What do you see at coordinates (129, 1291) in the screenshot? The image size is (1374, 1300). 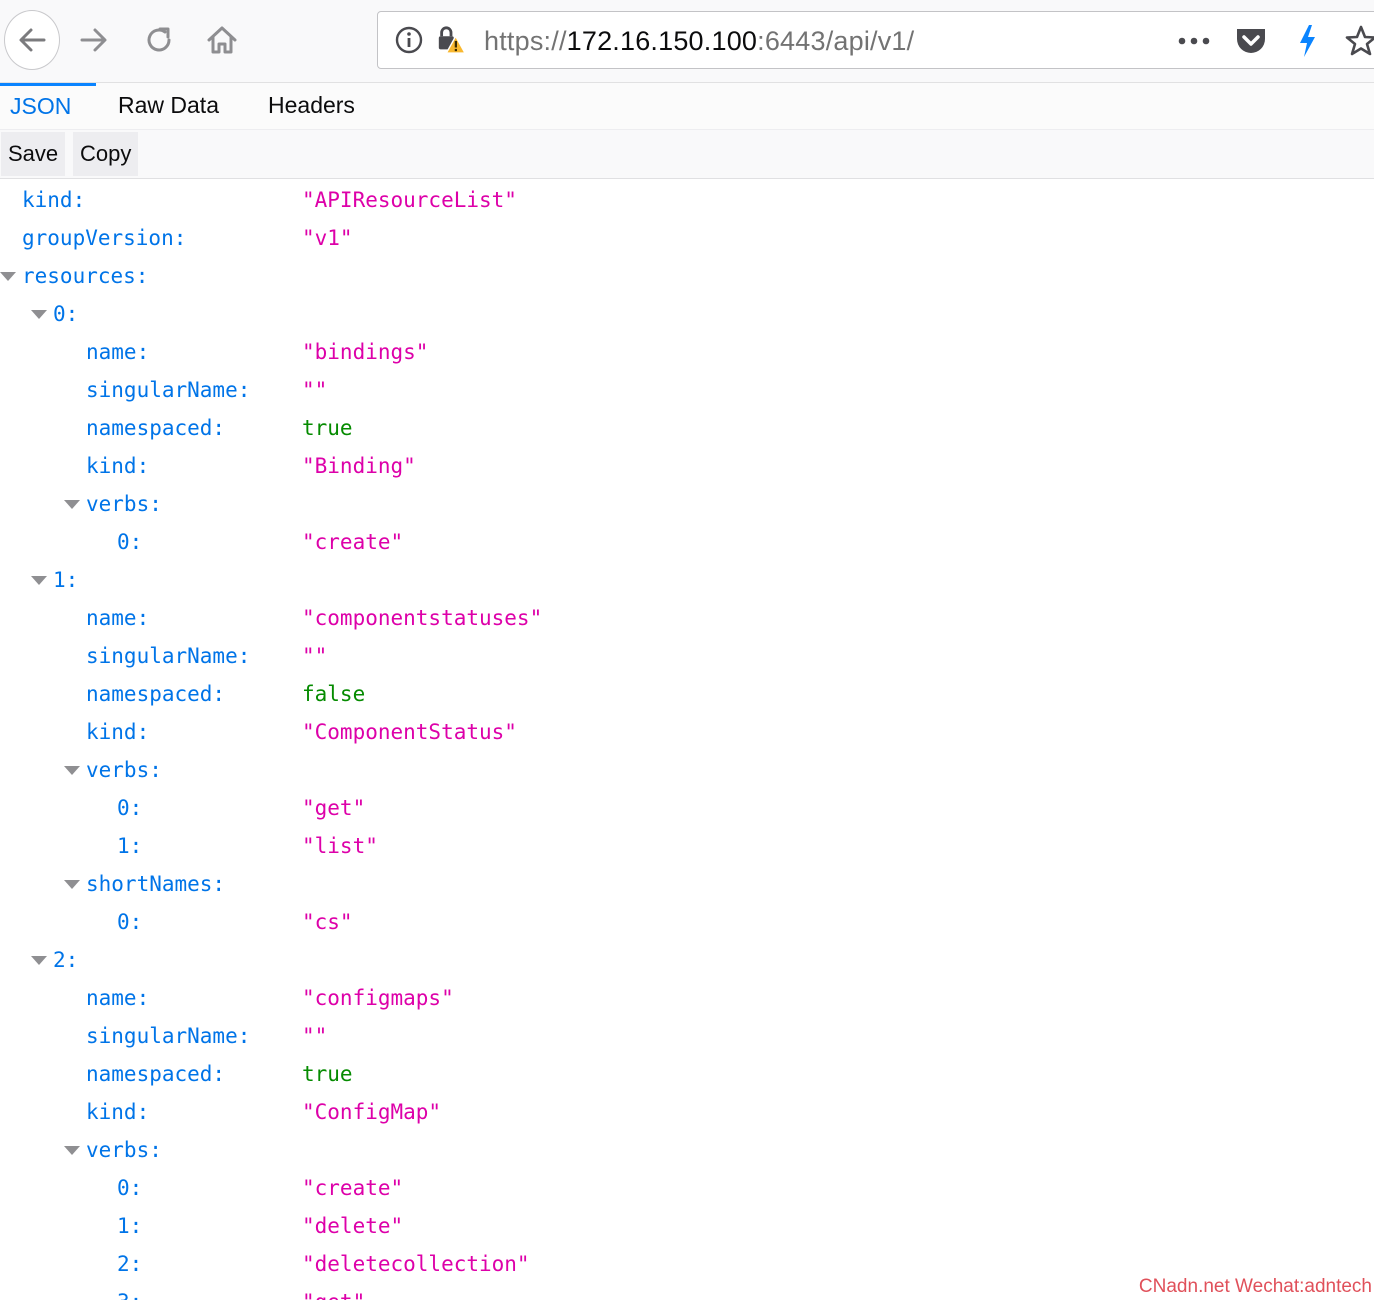 I see `json-key: 3:` at bounding box center [129, 1291].